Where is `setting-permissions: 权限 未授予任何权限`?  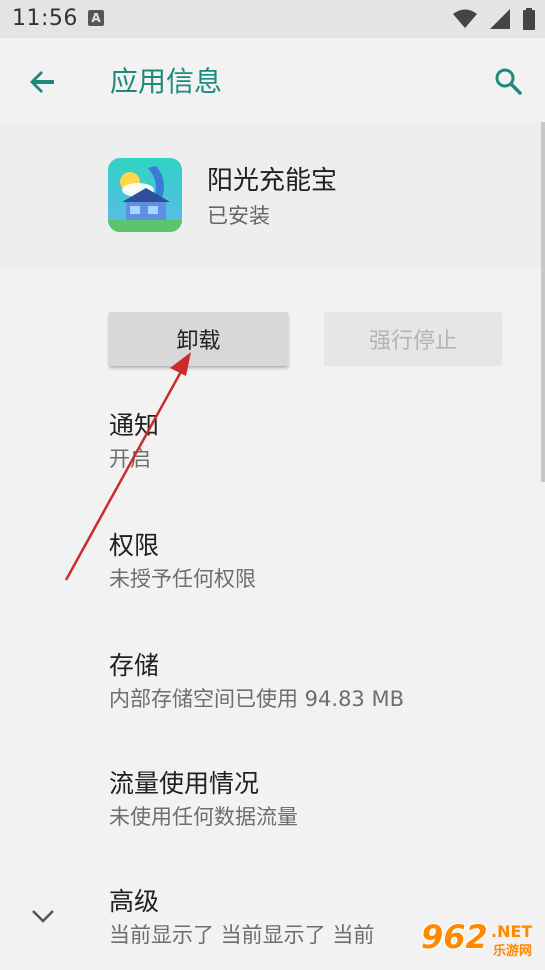
setting-permissions: 权限 未授予任何权限 is located at coordinates (319, 562).